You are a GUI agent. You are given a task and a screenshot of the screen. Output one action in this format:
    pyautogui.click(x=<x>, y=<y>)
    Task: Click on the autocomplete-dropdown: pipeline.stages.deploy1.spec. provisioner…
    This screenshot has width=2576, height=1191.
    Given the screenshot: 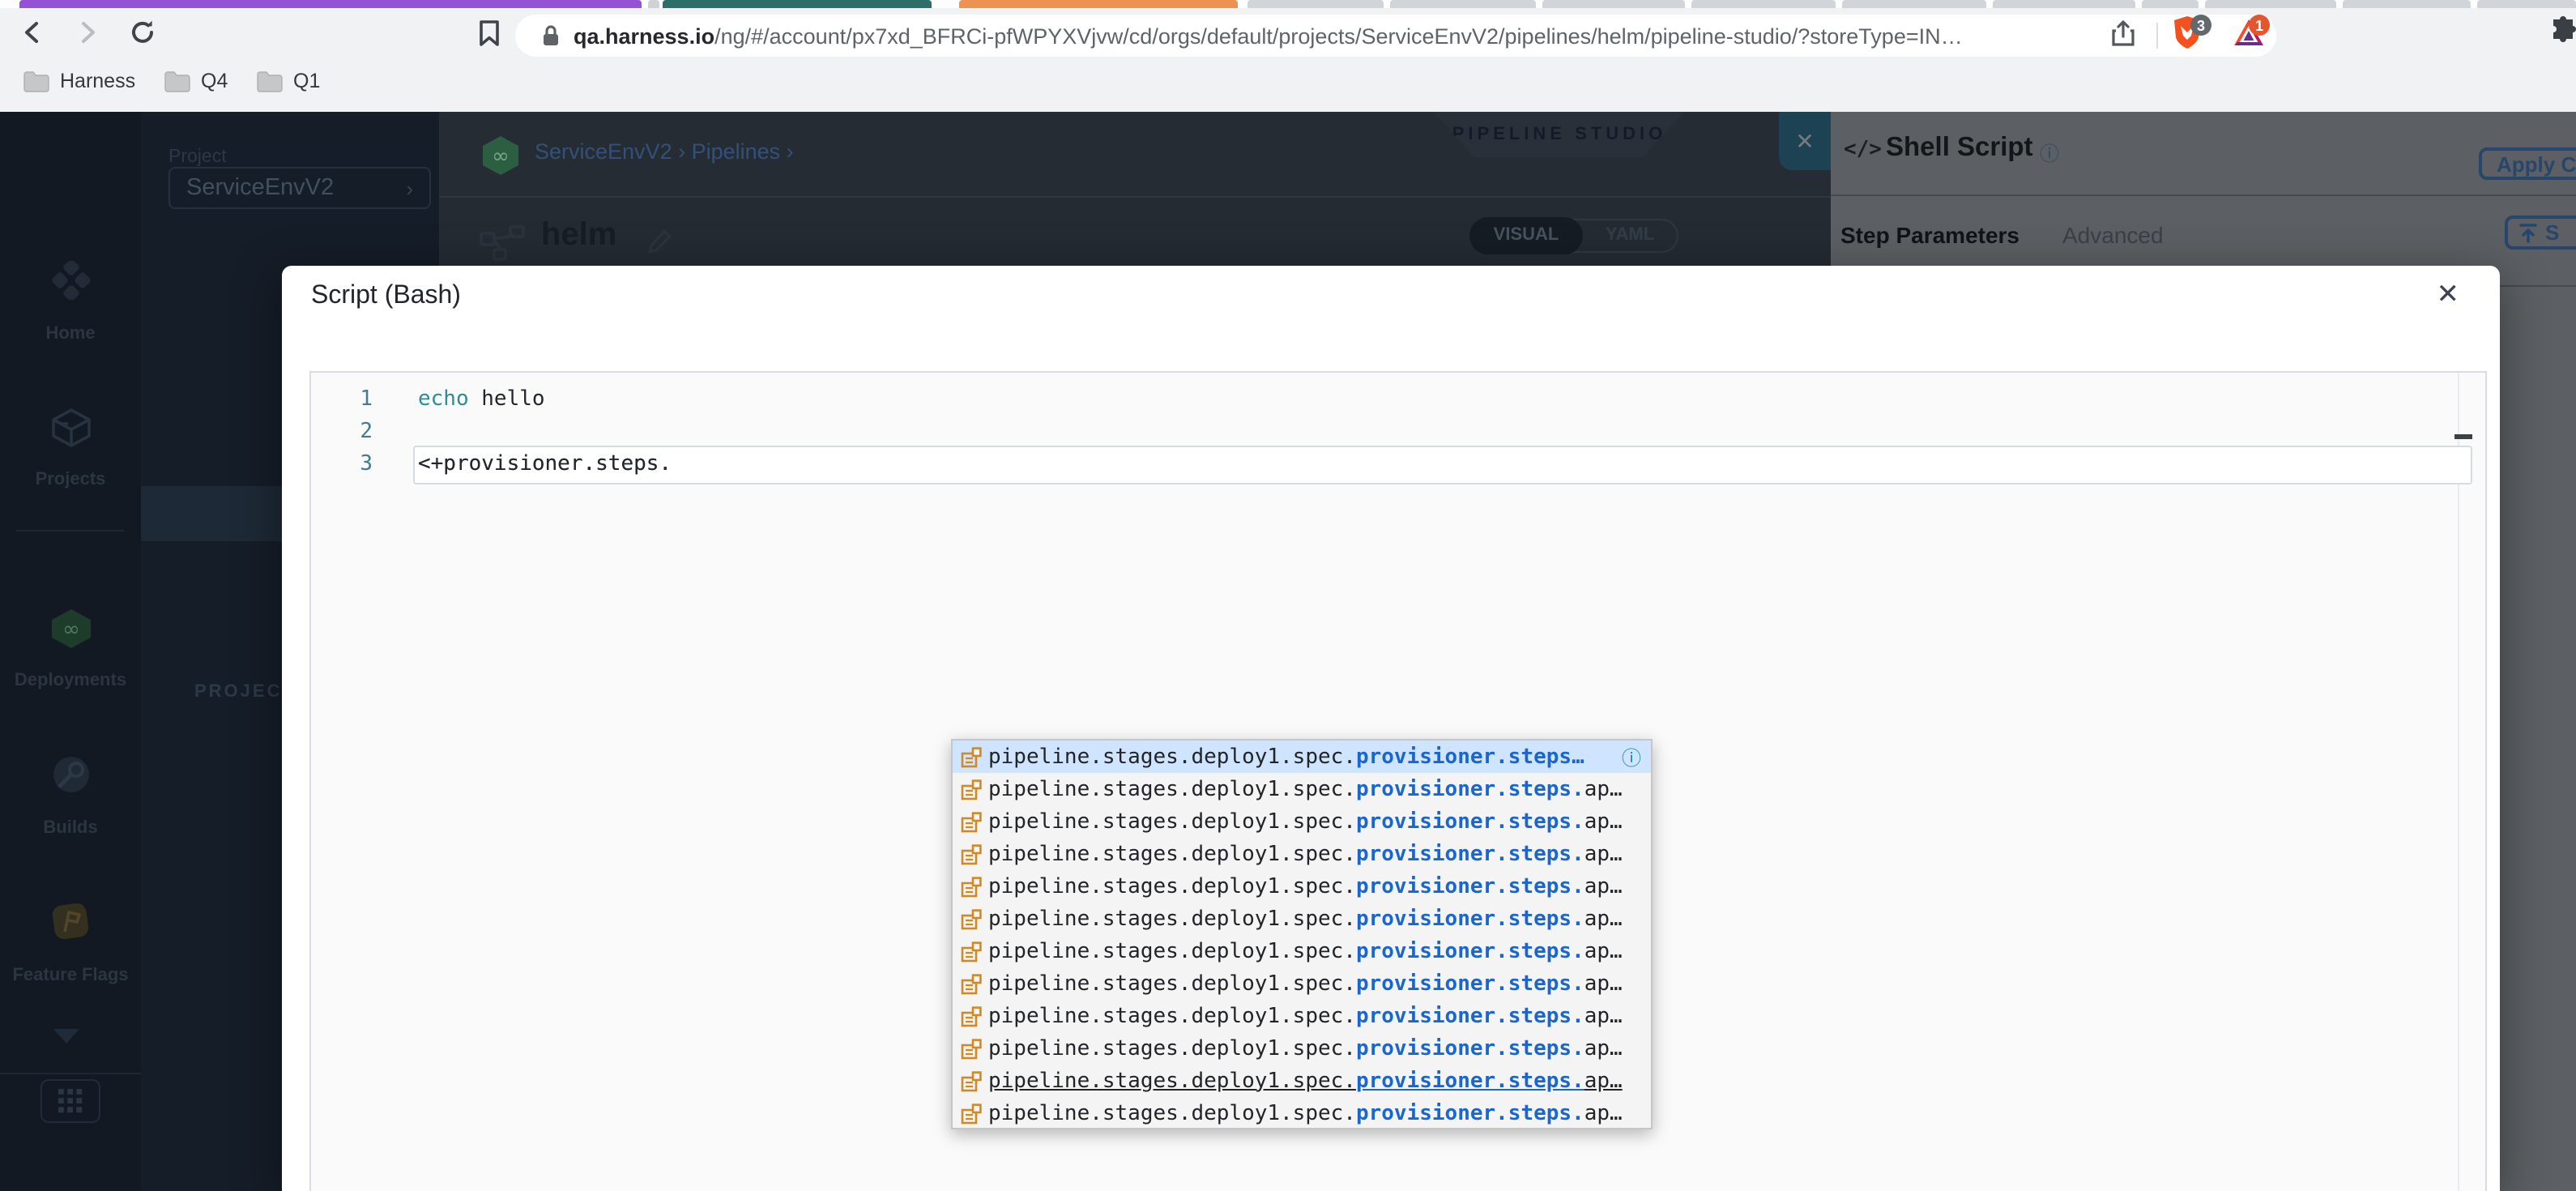 What is the action you would take?
    pyautogui.click(x=1302, y=934)
    